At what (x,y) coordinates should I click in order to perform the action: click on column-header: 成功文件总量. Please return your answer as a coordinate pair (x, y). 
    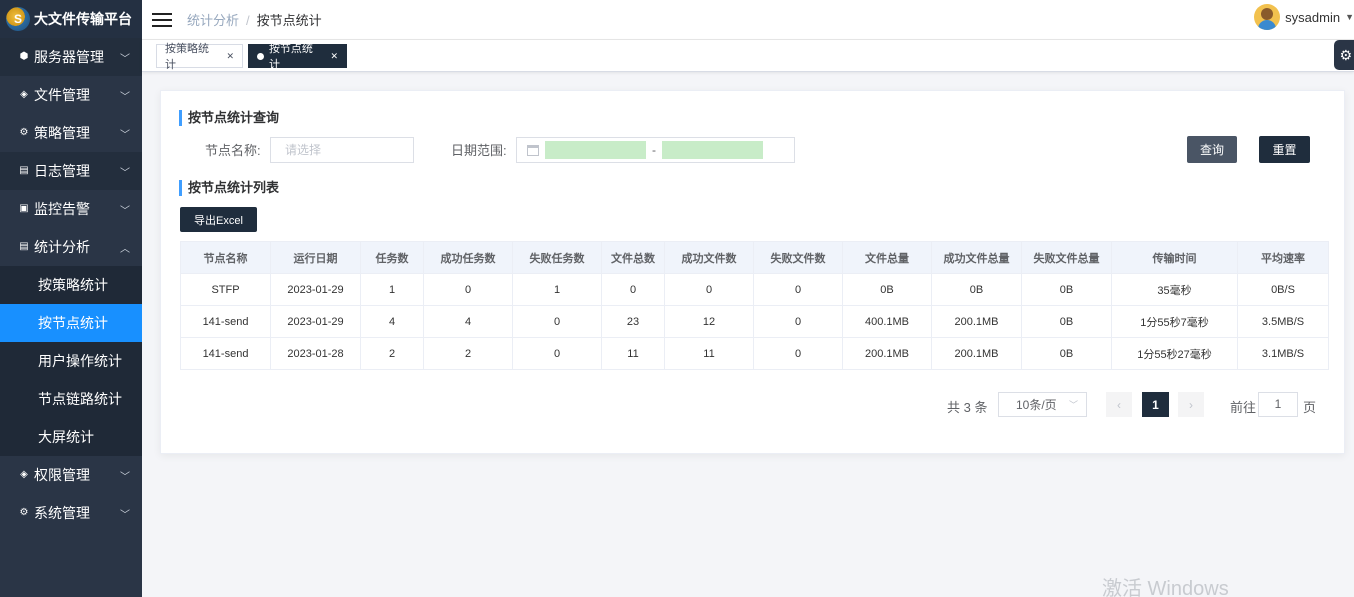
    Looking at the image, I should click on (976, 257).